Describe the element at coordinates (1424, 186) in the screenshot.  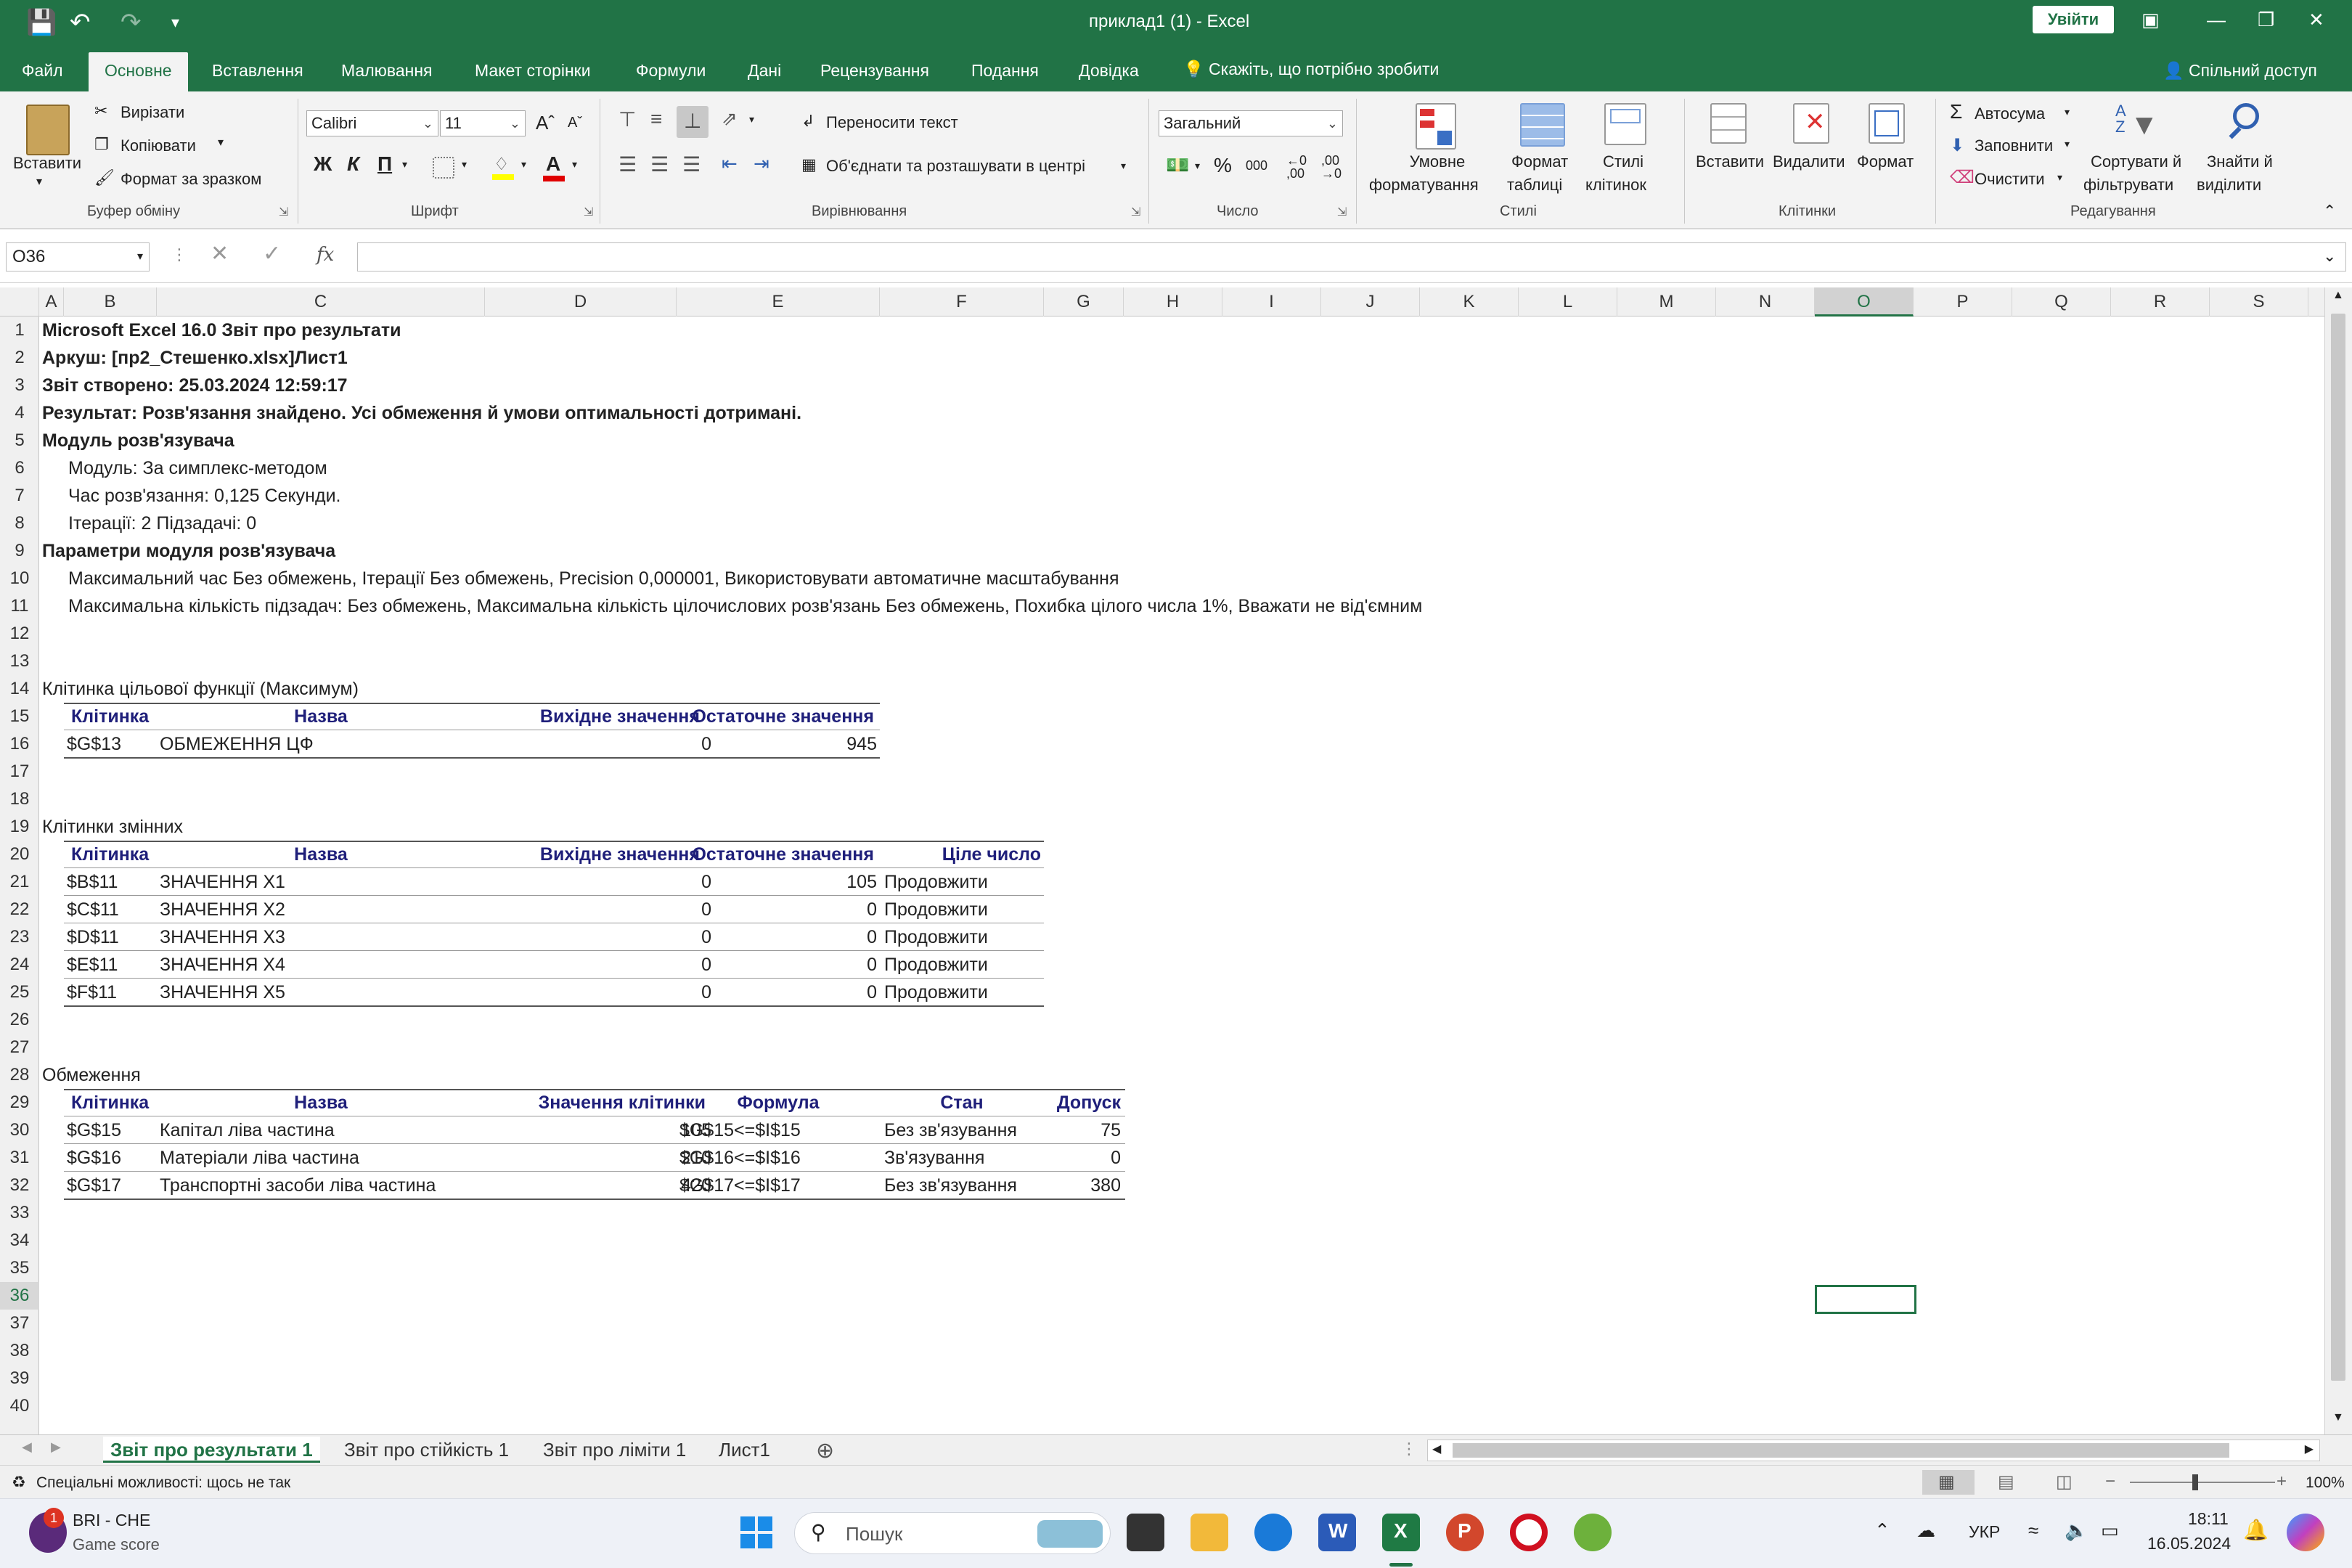
I see `conditional-formatting-label-2: форматування` at that location.